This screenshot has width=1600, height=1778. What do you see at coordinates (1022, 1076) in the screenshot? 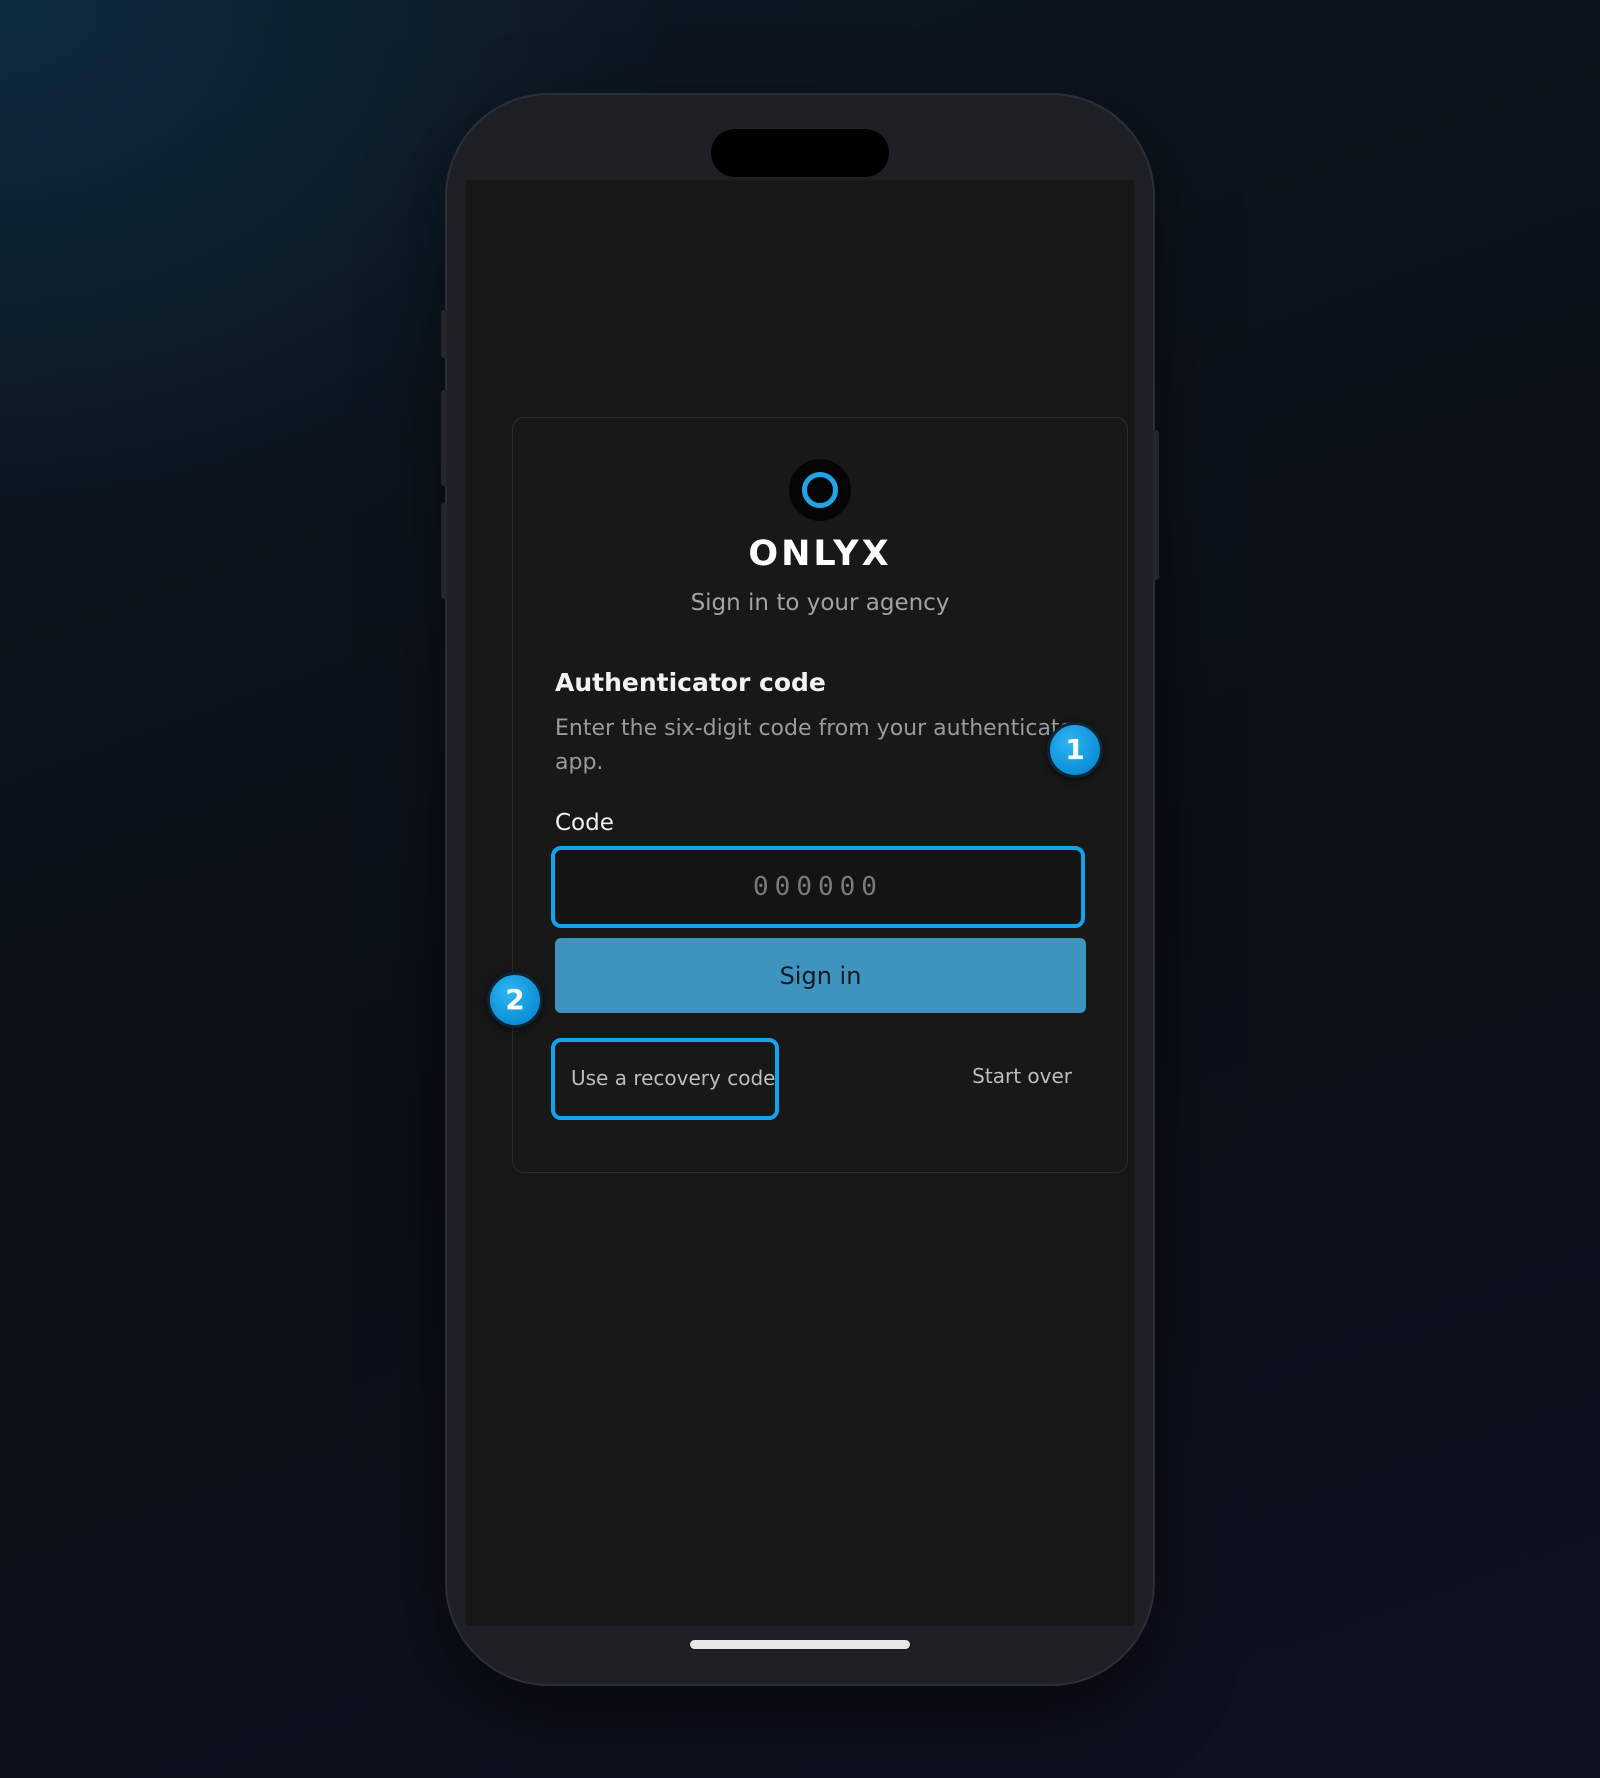
I see `start-over-link: Start over` at bounding box center [1022, 1076].